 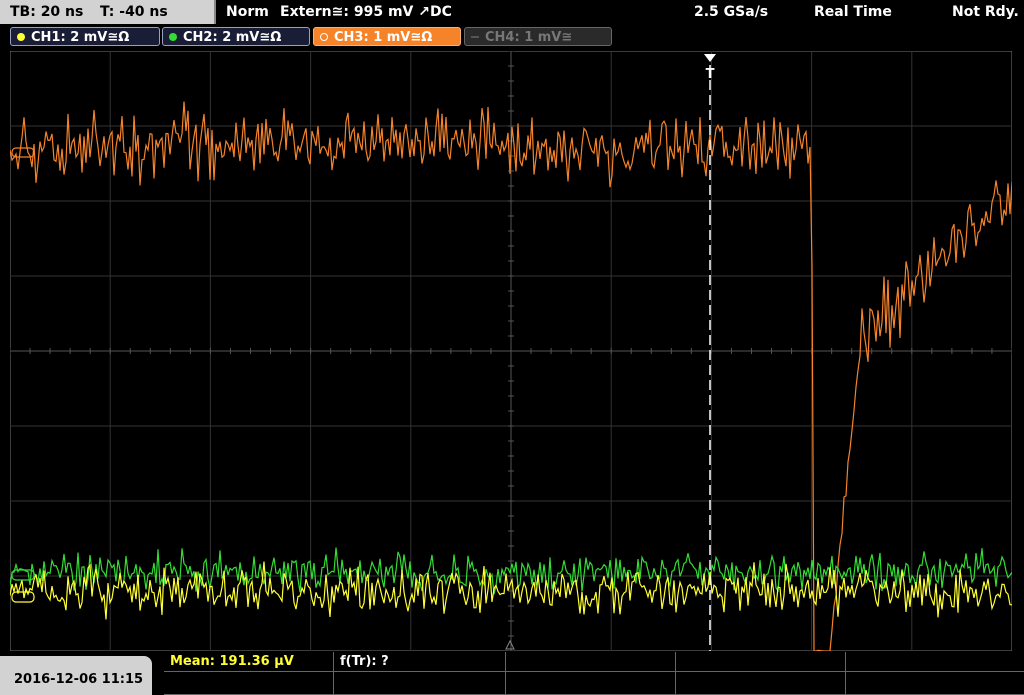 What do you see at coordinates (247, 12) in the screenshot?
I see `trigger-mode: Norm` at bounding box center [247, 12].